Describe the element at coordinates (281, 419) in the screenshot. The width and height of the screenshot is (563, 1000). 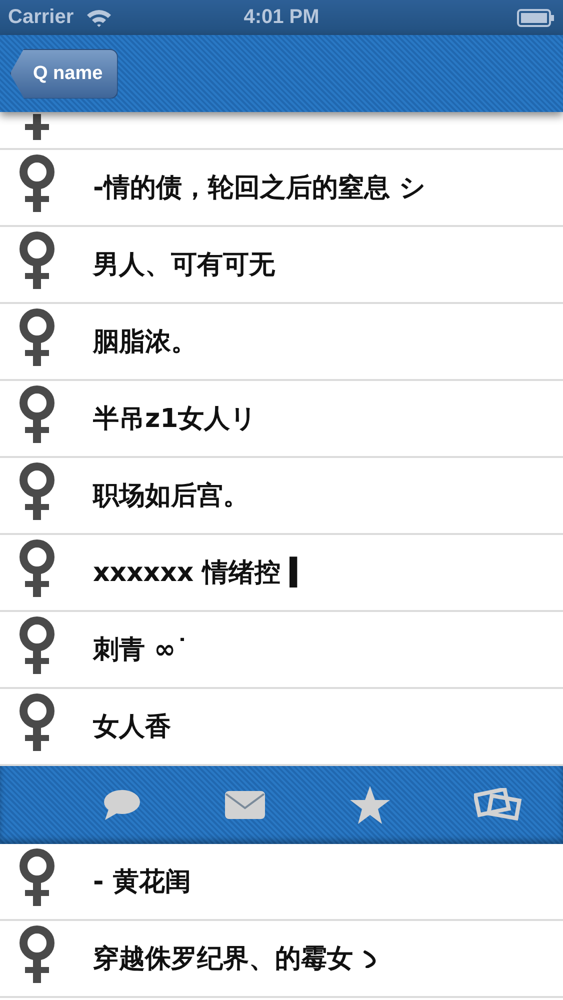
I see `contact-row: 半吊z1女人リ` at that location.